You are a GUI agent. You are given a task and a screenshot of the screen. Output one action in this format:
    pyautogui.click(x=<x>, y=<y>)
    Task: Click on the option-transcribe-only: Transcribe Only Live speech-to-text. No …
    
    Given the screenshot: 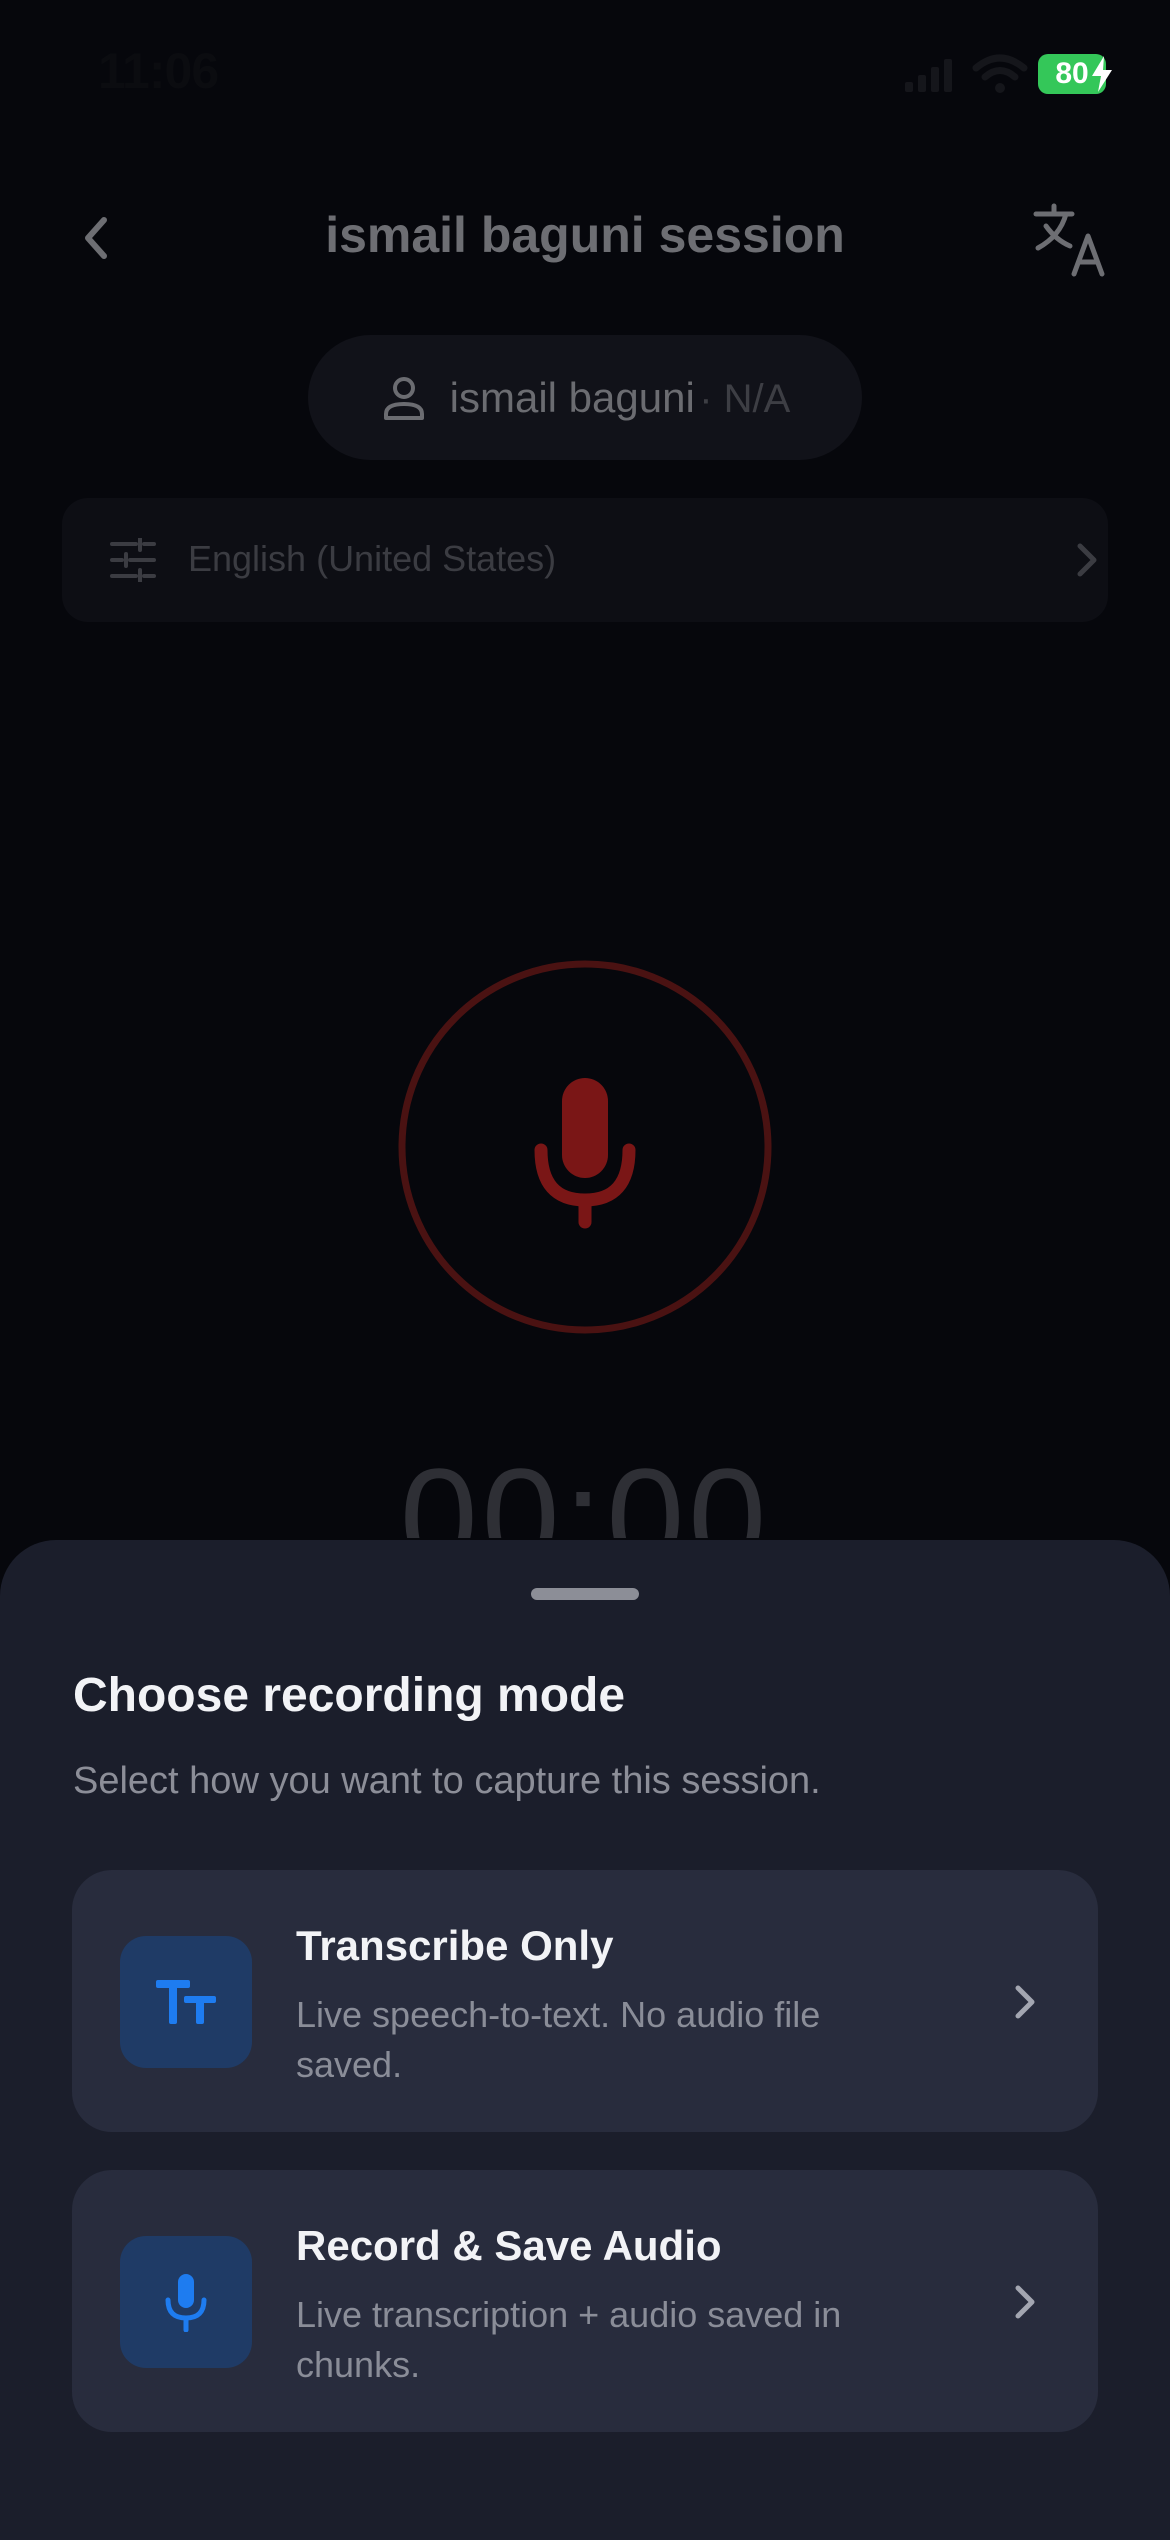 What is the action you would take?
    pyautogui.click(x=585, y=2001)
    